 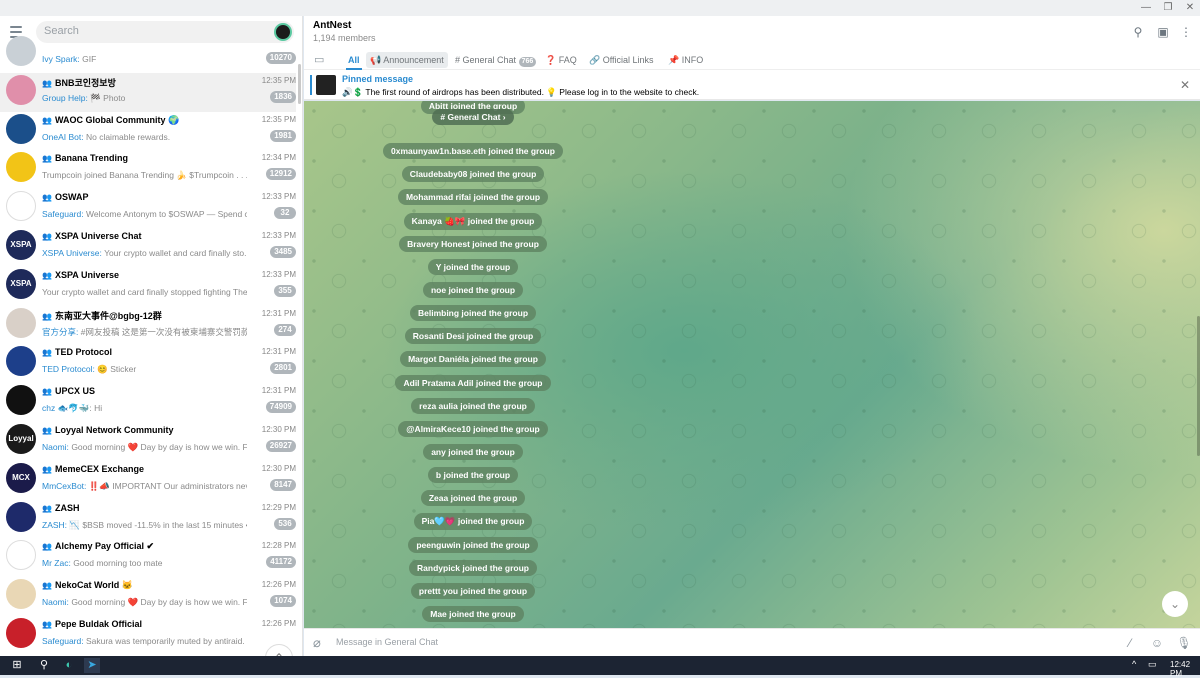 I want to click on chat-time: 12:29 PM, so click(x=278, y=507).